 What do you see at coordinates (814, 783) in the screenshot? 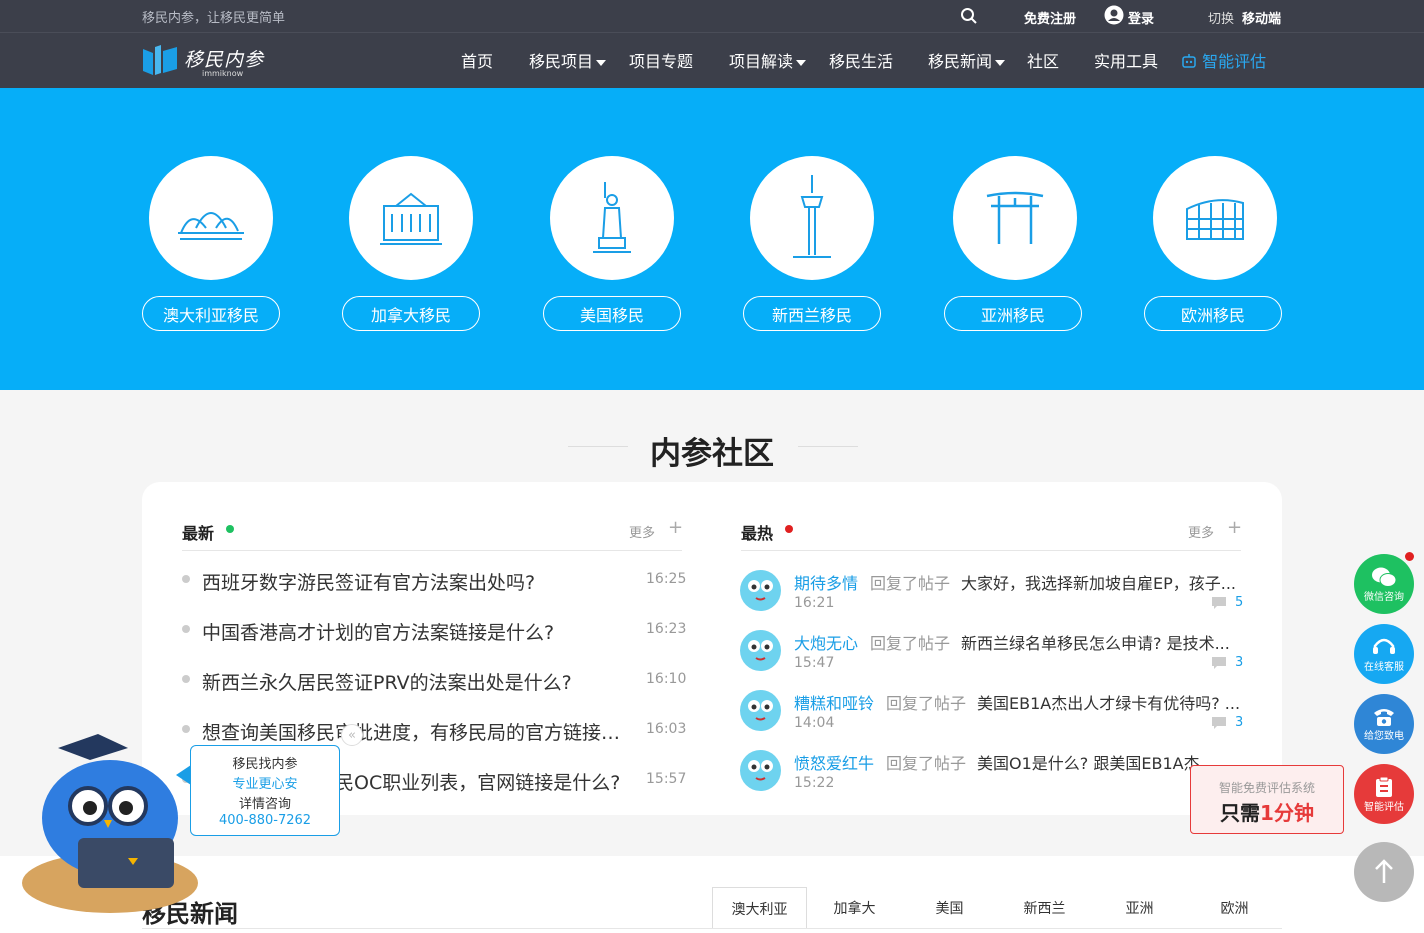
I see `post-time: 15:22` at bounding box center [814, 783].